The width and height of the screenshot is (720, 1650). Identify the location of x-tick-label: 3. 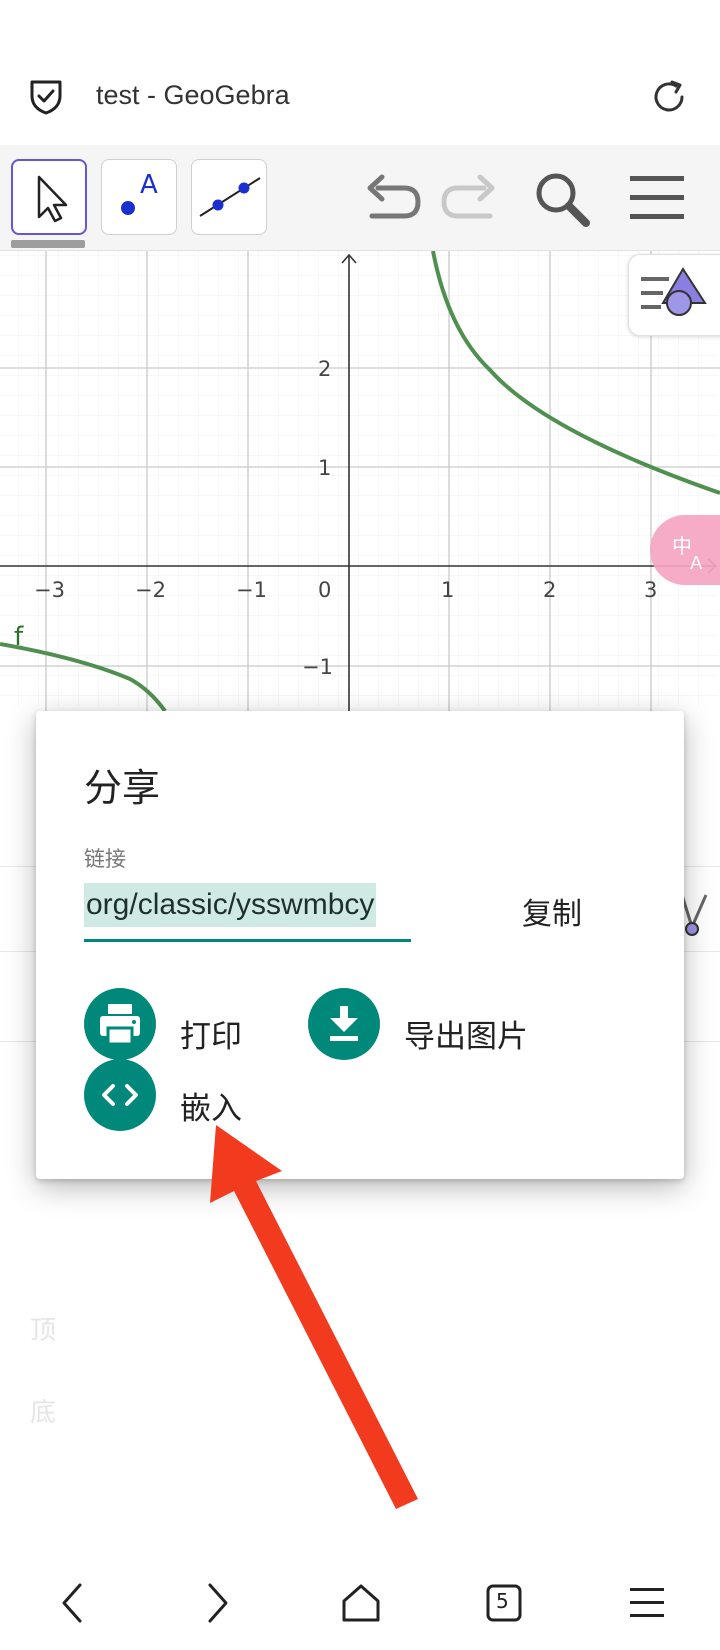
(650, 590).